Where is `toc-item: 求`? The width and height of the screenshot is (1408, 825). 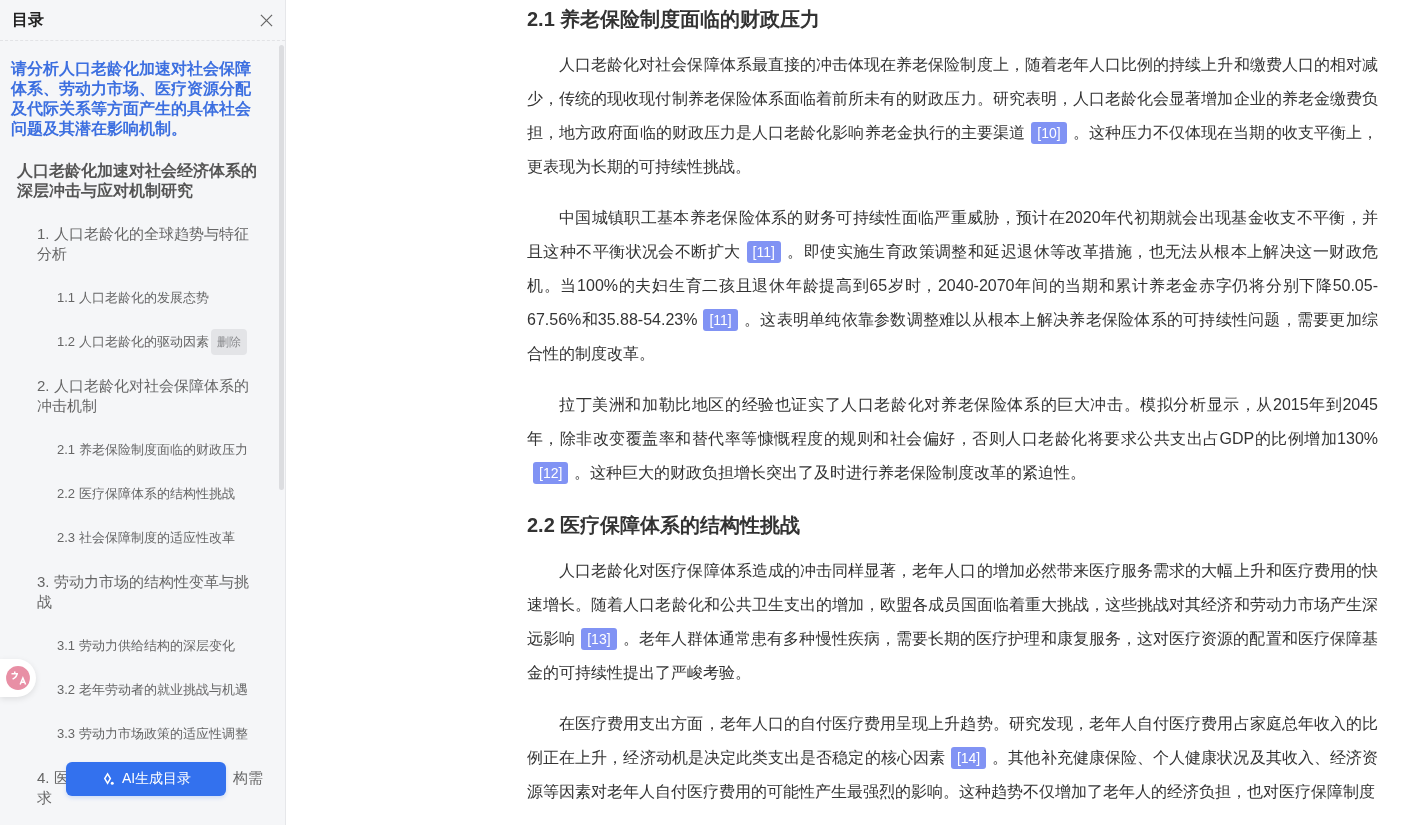
toc-item: 求 is located at coordinates (44, 798).